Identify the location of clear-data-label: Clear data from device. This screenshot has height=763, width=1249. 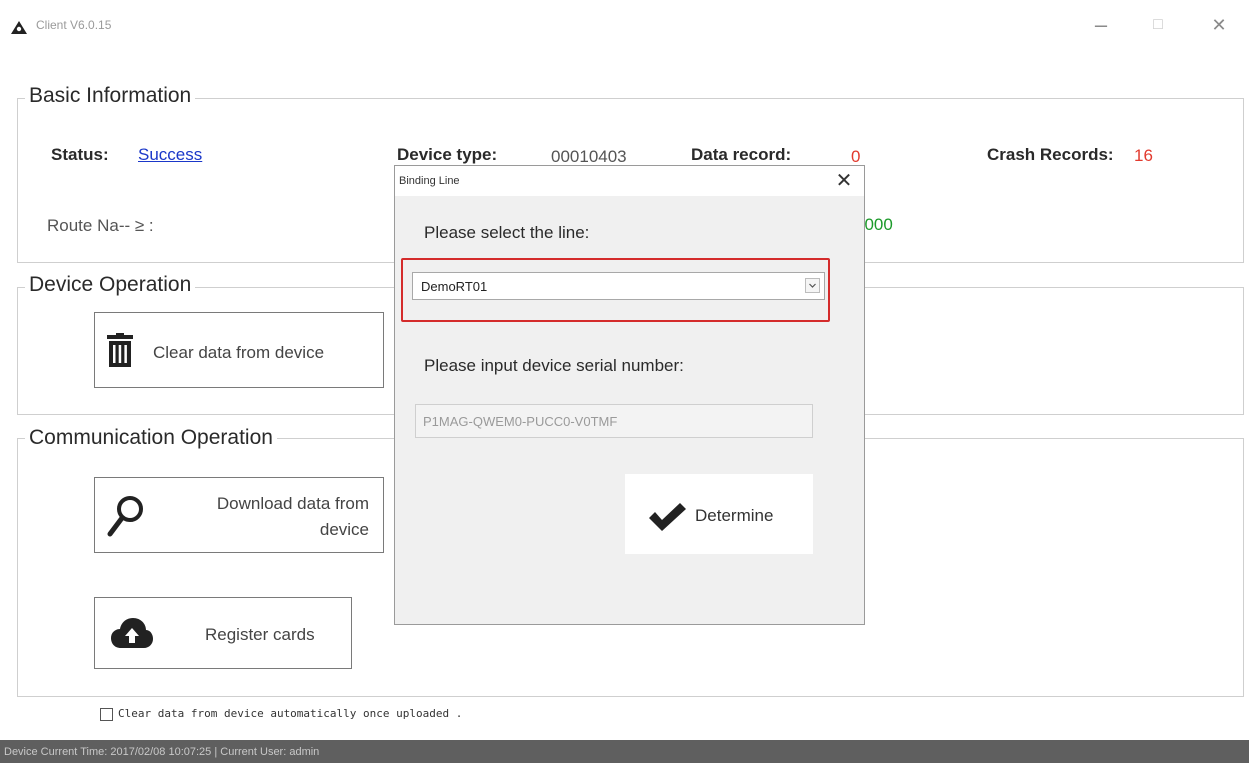
(239, 352).